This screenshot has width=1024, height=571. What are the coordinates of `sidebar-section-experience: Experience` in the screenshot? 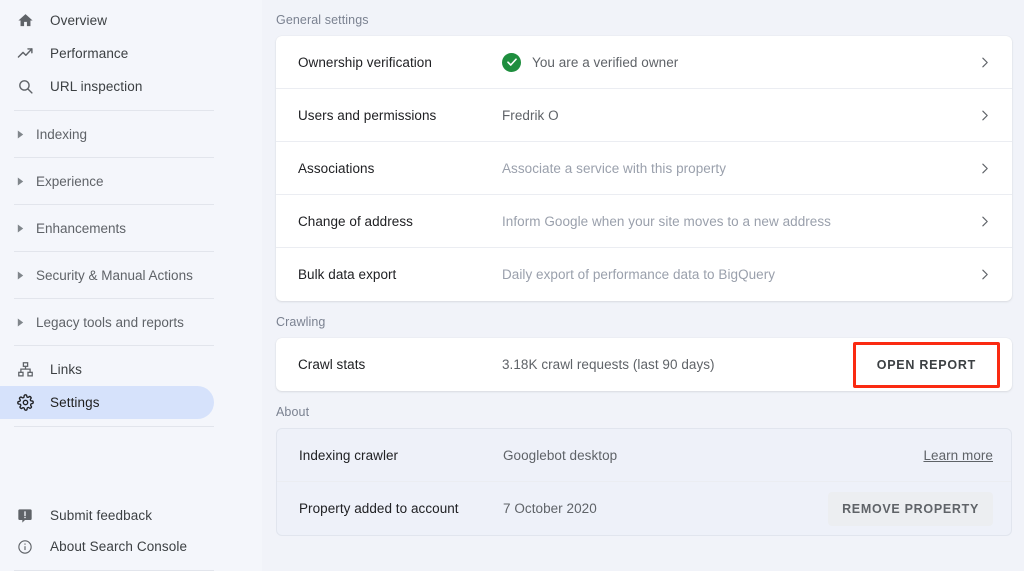 It's located at (131, 181).